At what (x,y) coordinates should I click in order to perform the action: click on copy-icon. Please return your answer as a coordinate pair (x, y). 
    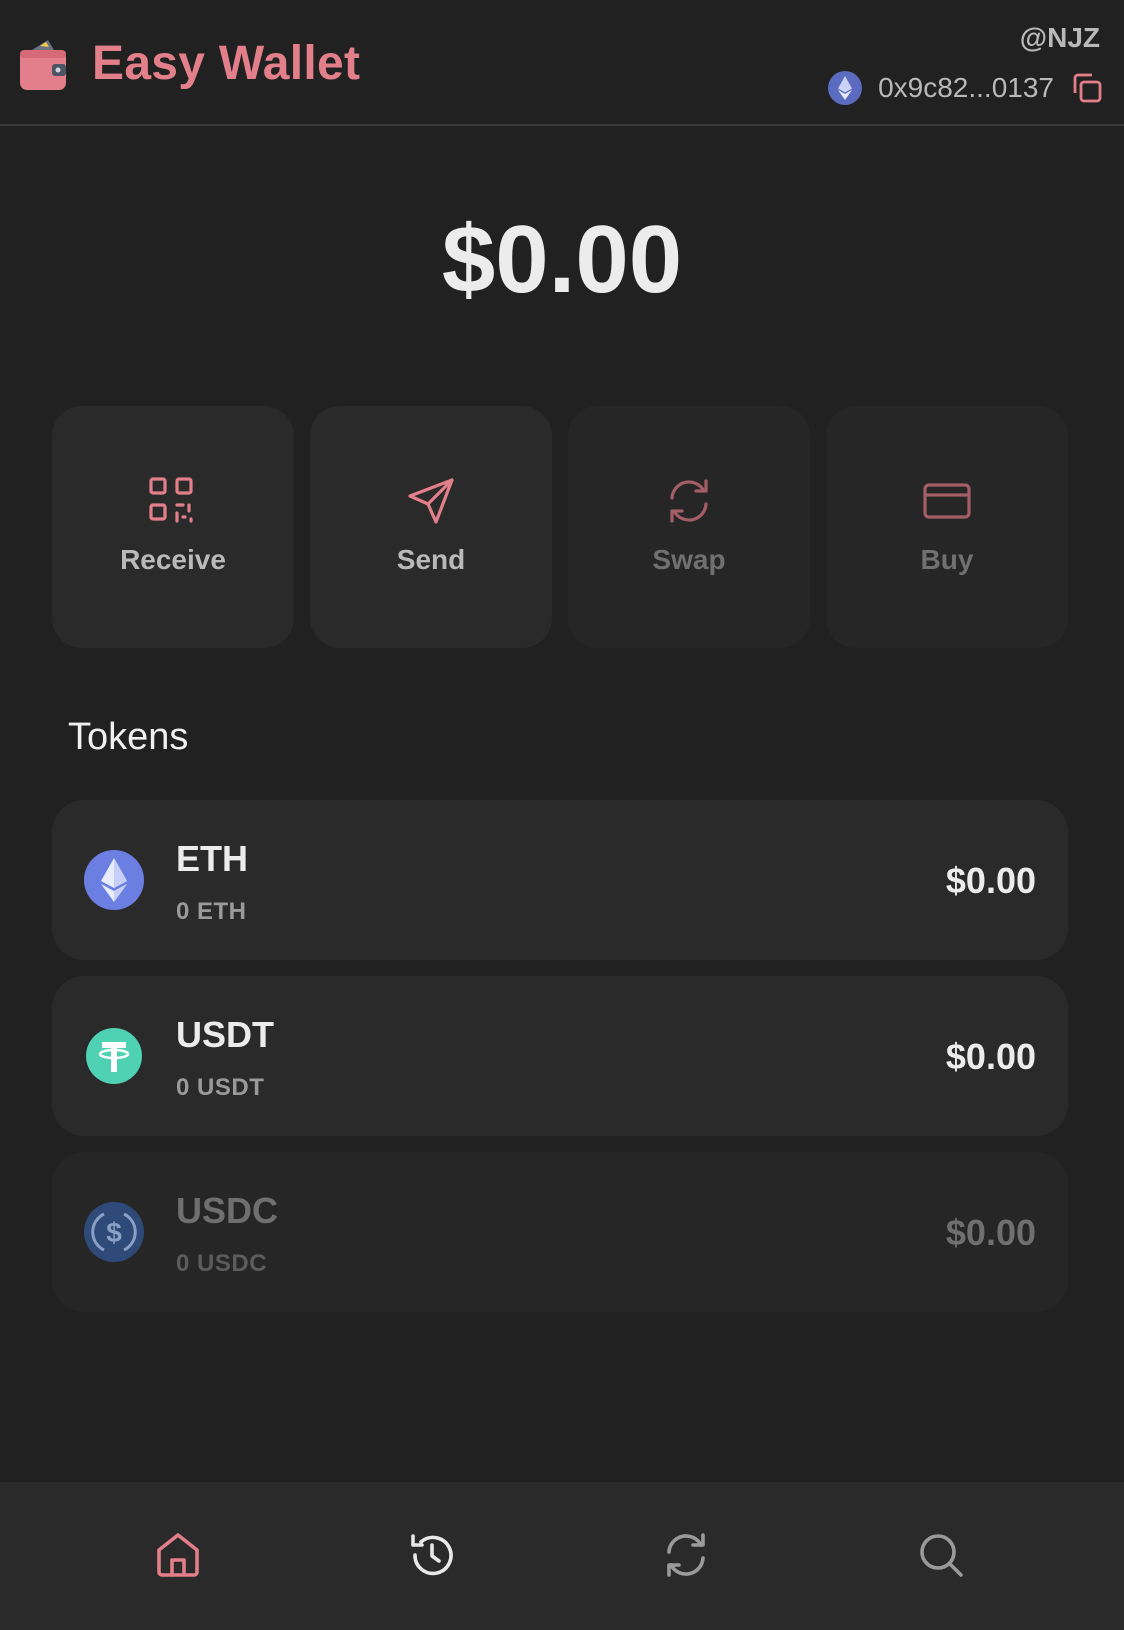
    Looking at the image, I should click on (1087, 88).